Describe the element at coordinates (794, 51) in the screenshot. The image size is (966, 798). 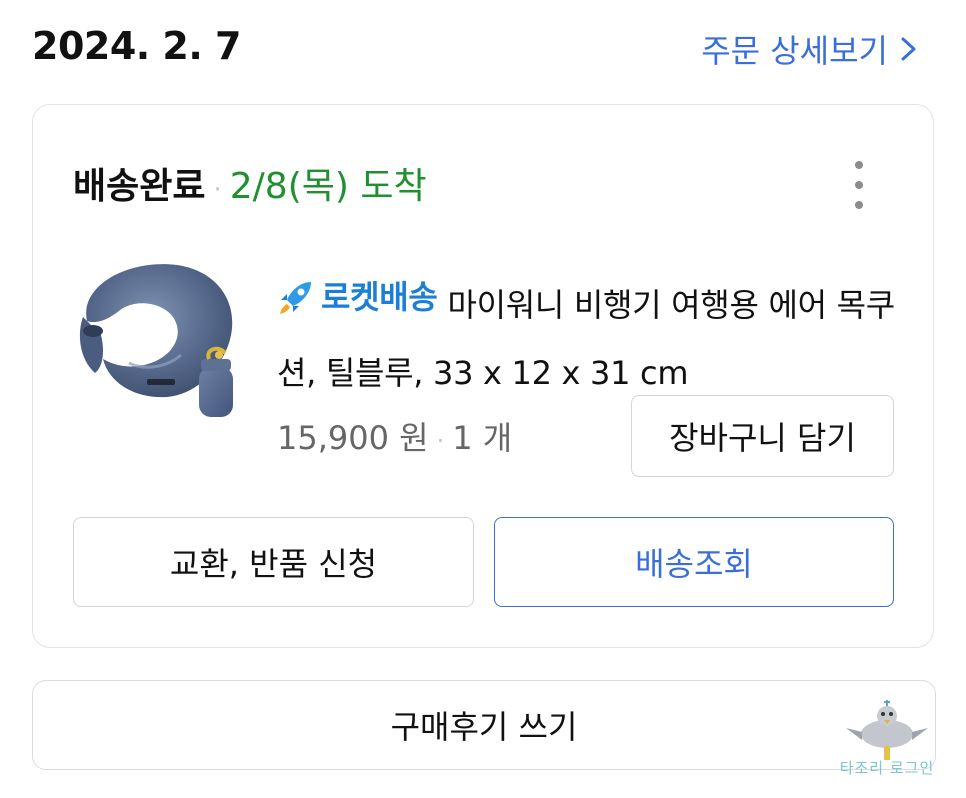
I see `order-detail-link-label: 주문 상세보기` at that location.